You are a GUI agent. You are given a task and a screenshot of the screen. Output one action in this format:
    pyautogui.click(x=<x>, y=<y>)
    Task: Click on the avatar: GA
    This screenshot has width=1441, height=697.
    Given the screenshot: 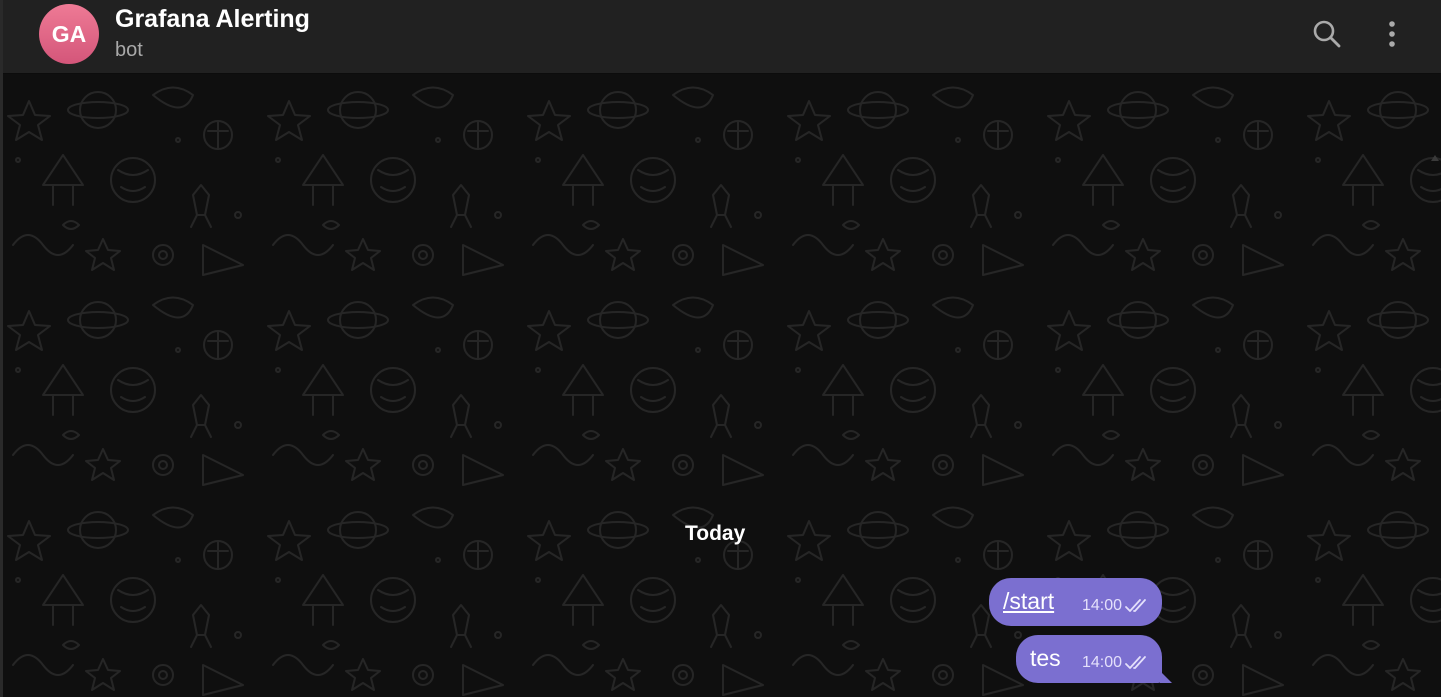 What is the action you would take?
    pyautogui.click(x=69, y=34)
    